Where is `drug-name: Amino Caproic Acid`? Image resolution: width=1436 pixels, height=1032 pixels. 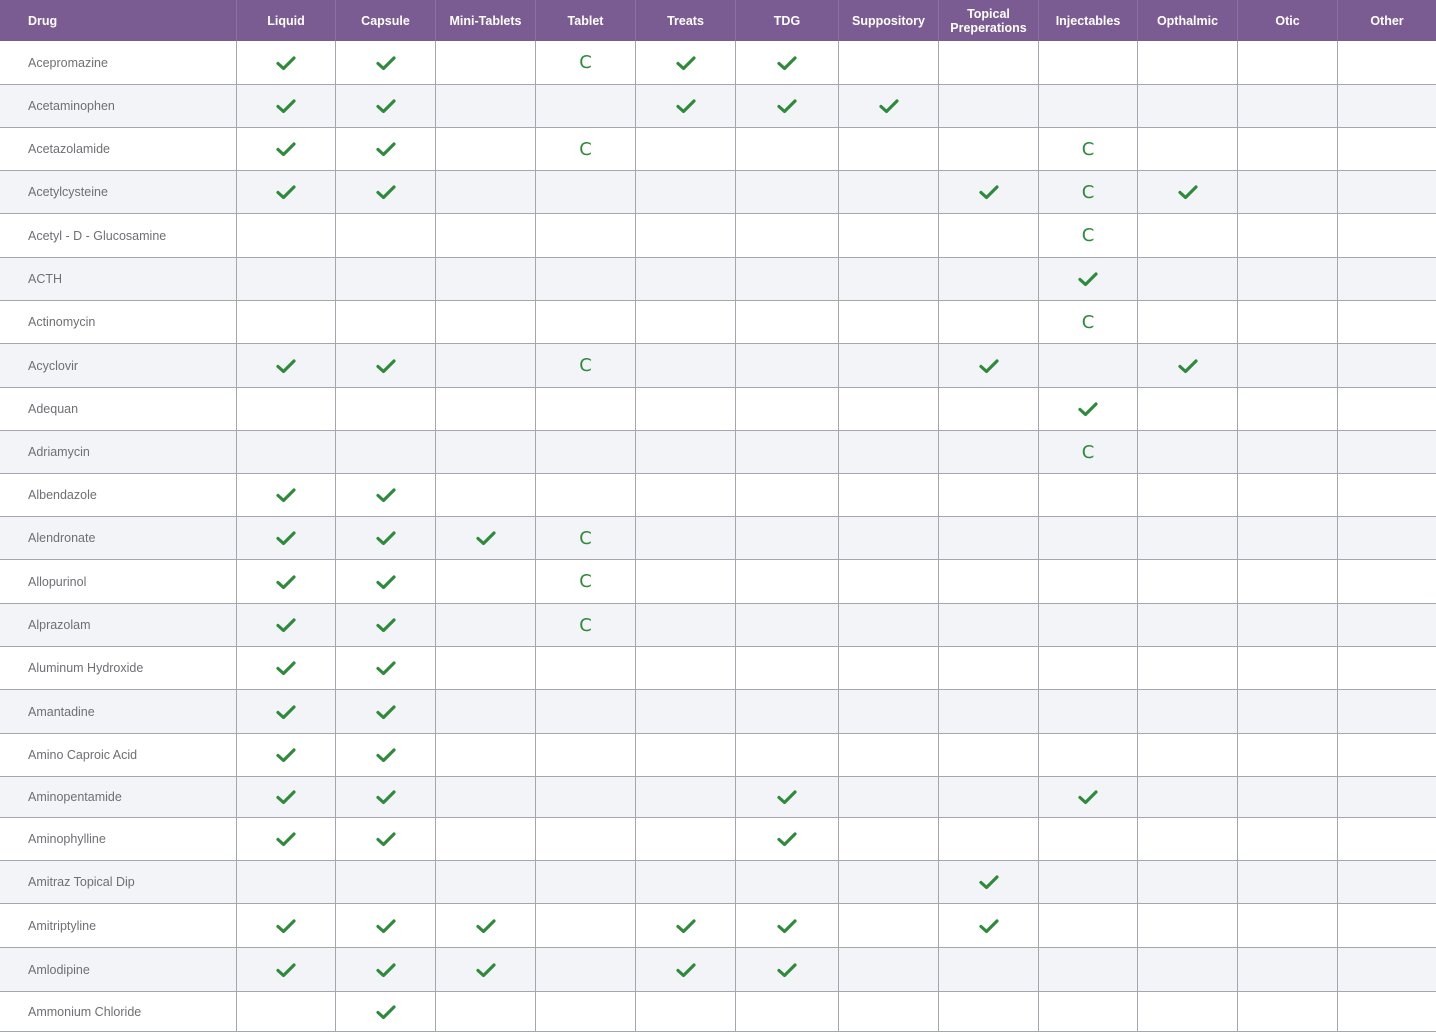
drug-name: Amino Caproic Acid is located at coordinates (118, 755).